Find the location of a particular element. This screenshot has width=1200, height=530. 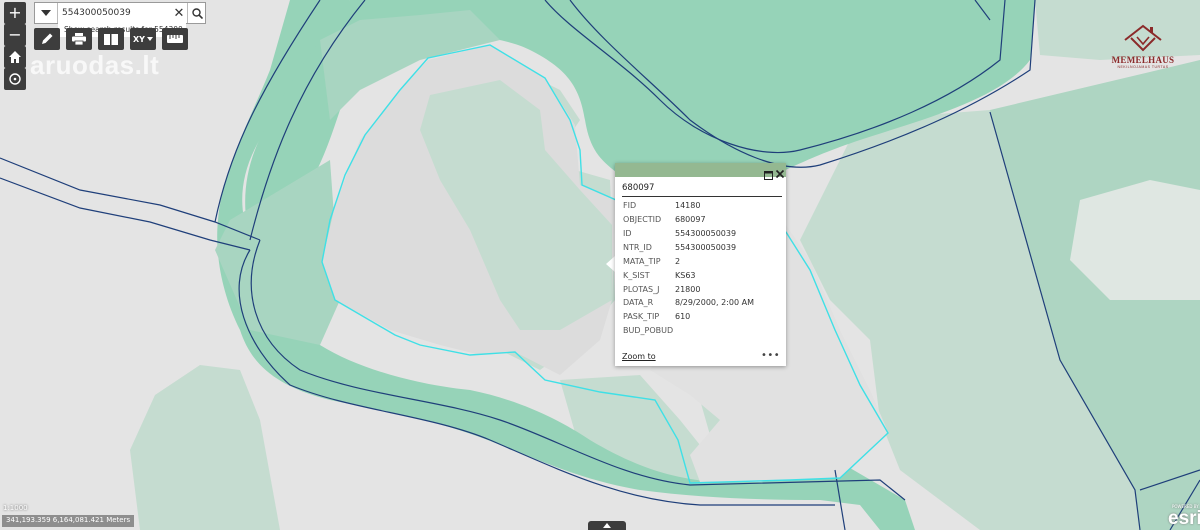

home-button is located at coordinates (15, 57).